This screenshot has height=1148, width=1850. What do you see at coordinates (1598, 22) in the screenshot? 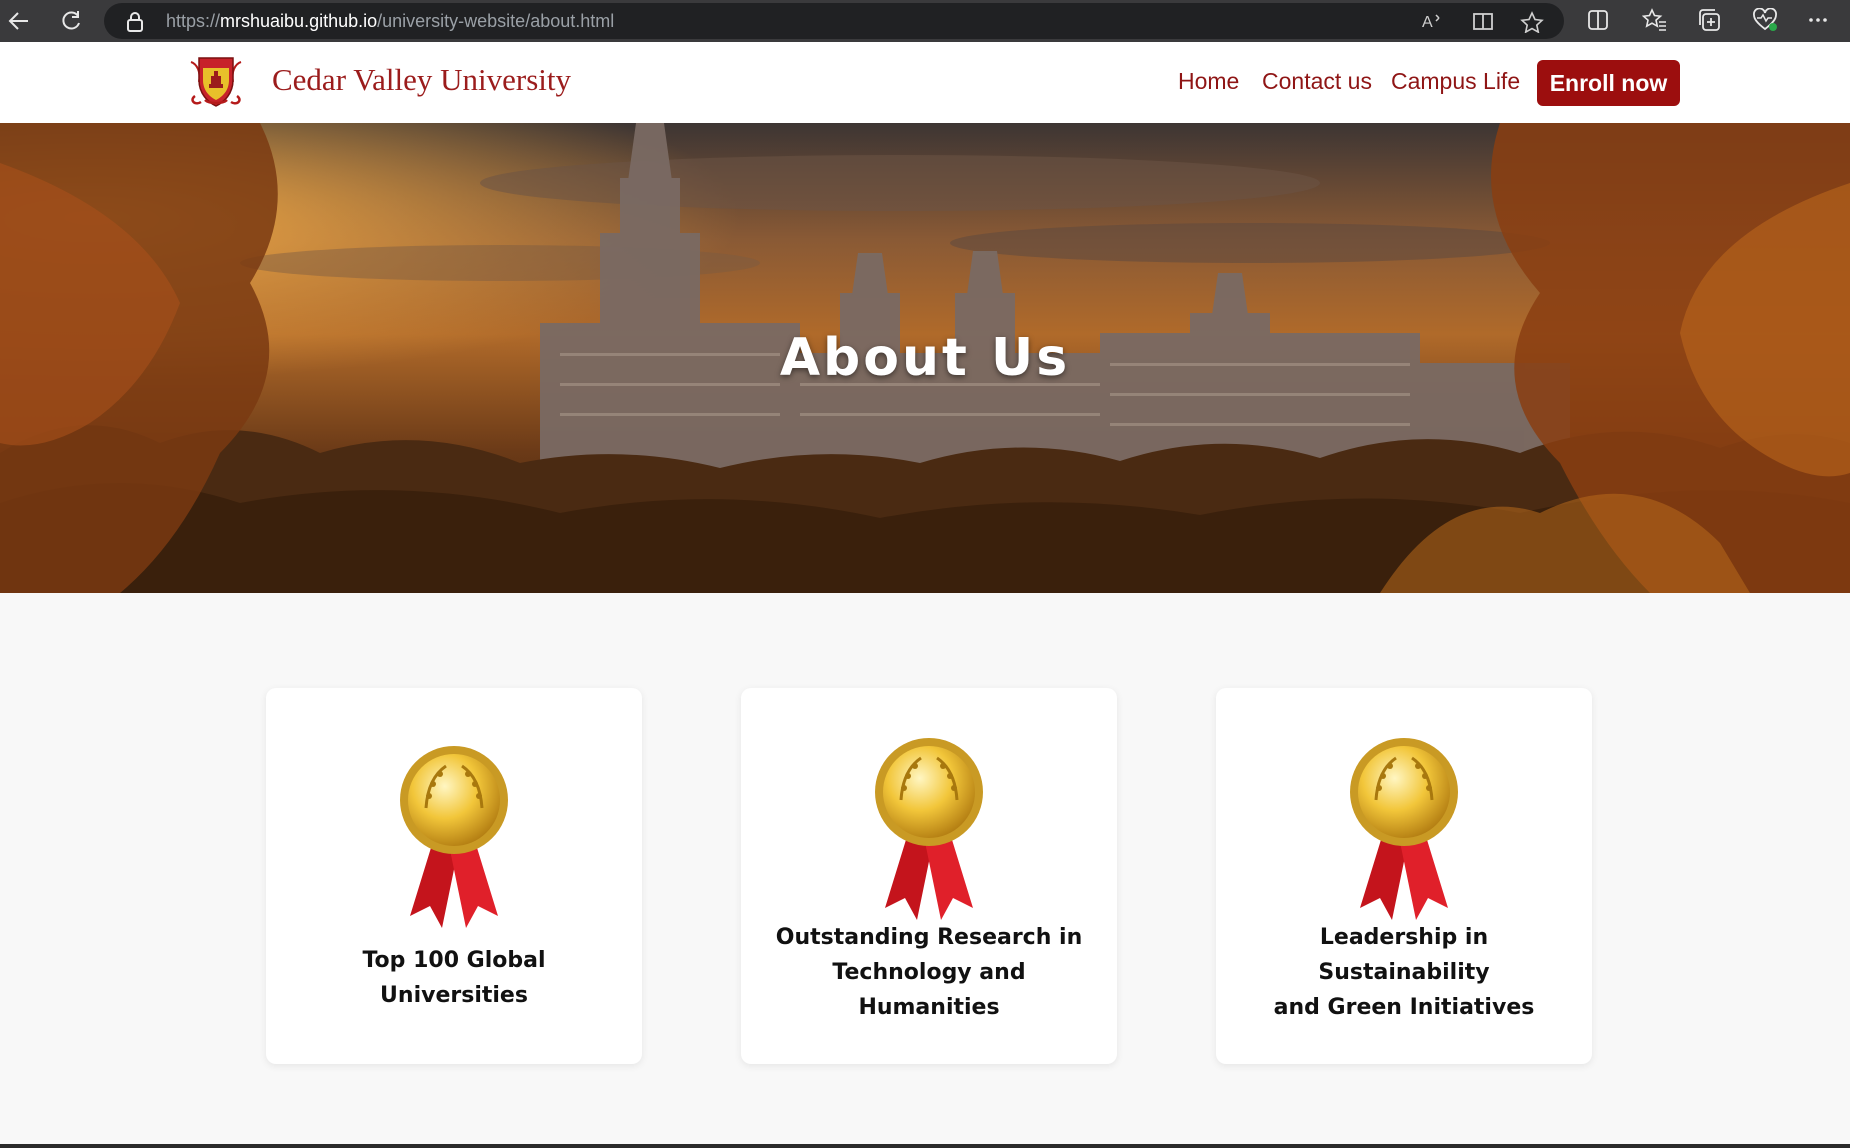
I see `split-screen-icon` at bounding box center [1598, 22].